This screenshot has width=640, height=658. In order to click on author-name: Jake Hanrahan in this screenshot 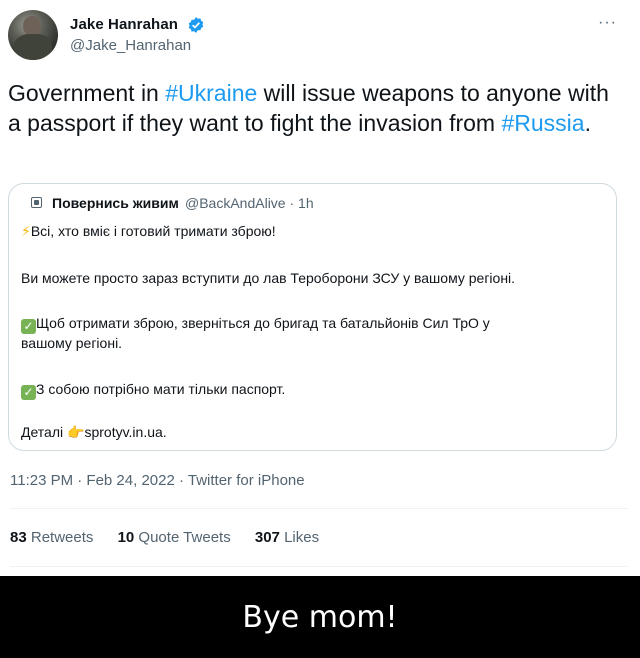, I will do `click(124, 24)`.